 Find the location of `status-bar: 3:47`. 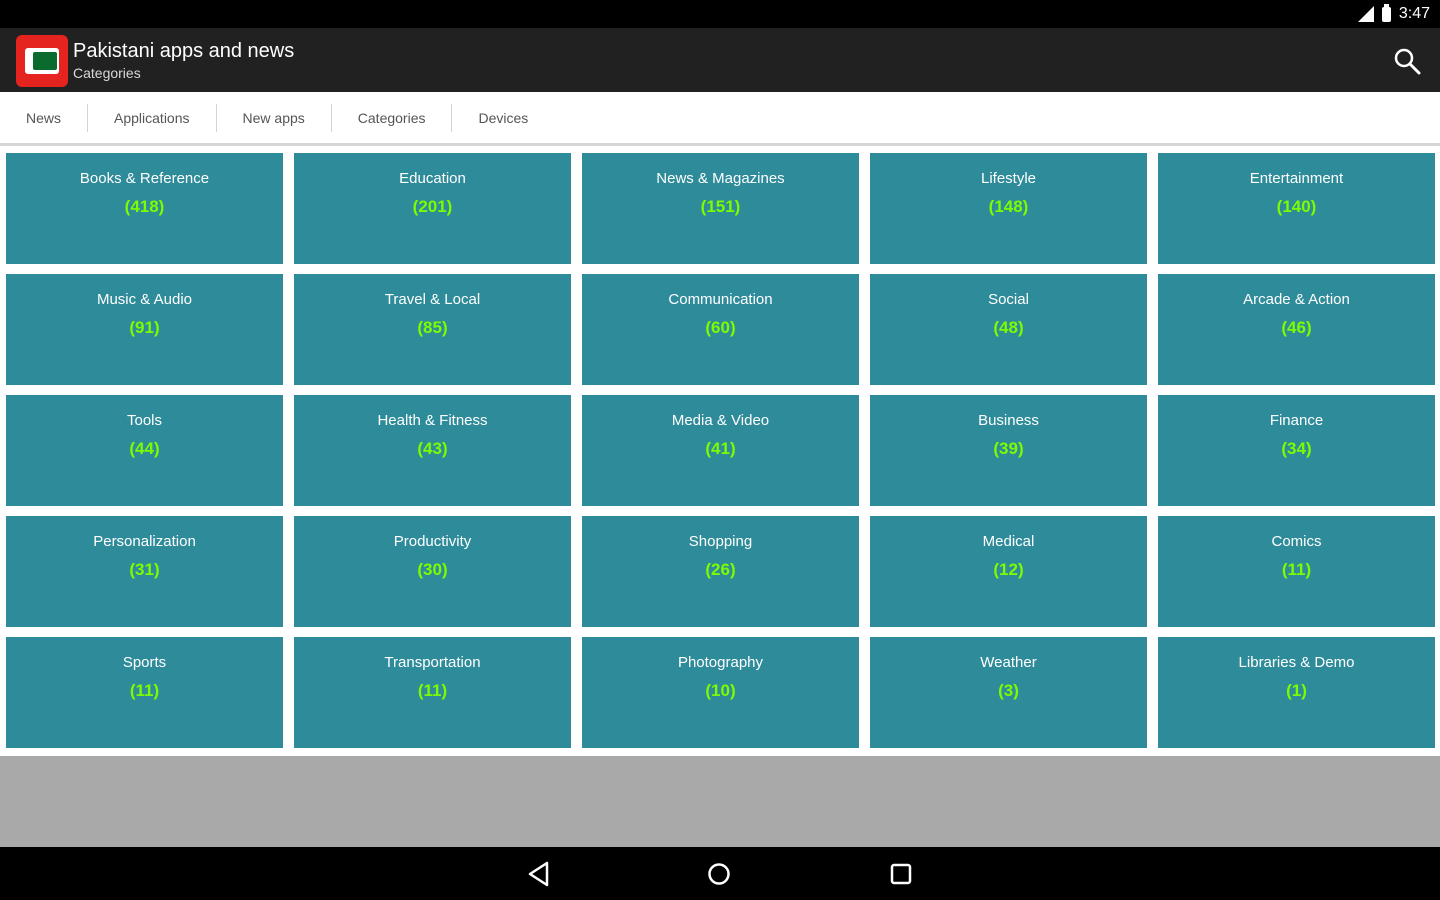

status-bar: 3:47 is located at coordinates (720, 14).